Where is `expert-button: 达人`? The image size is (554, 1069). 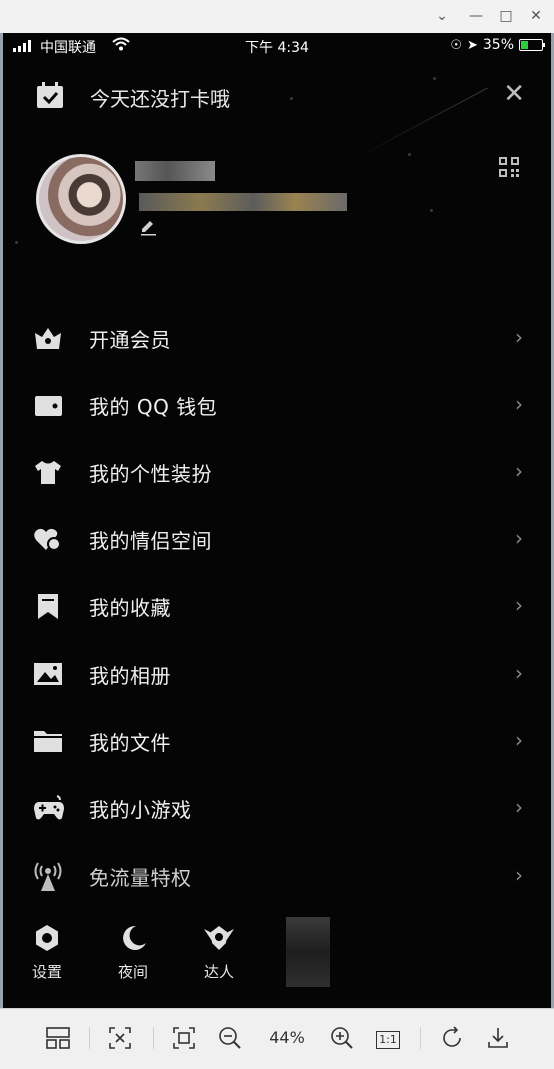 expert-button: 达人 is located at coordinates (219, 952).